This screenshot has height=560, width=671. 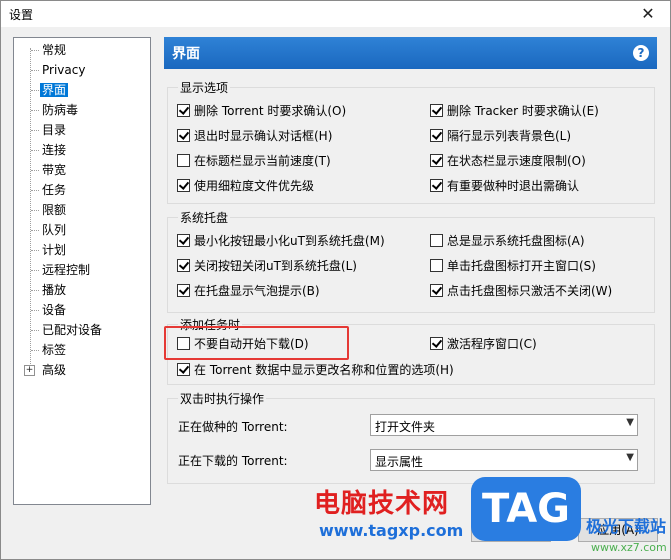 What do you see at coordinates (204, 87) in the screenshot?
I see `group-legend: 显示选项` at bounding box center [204, 87].